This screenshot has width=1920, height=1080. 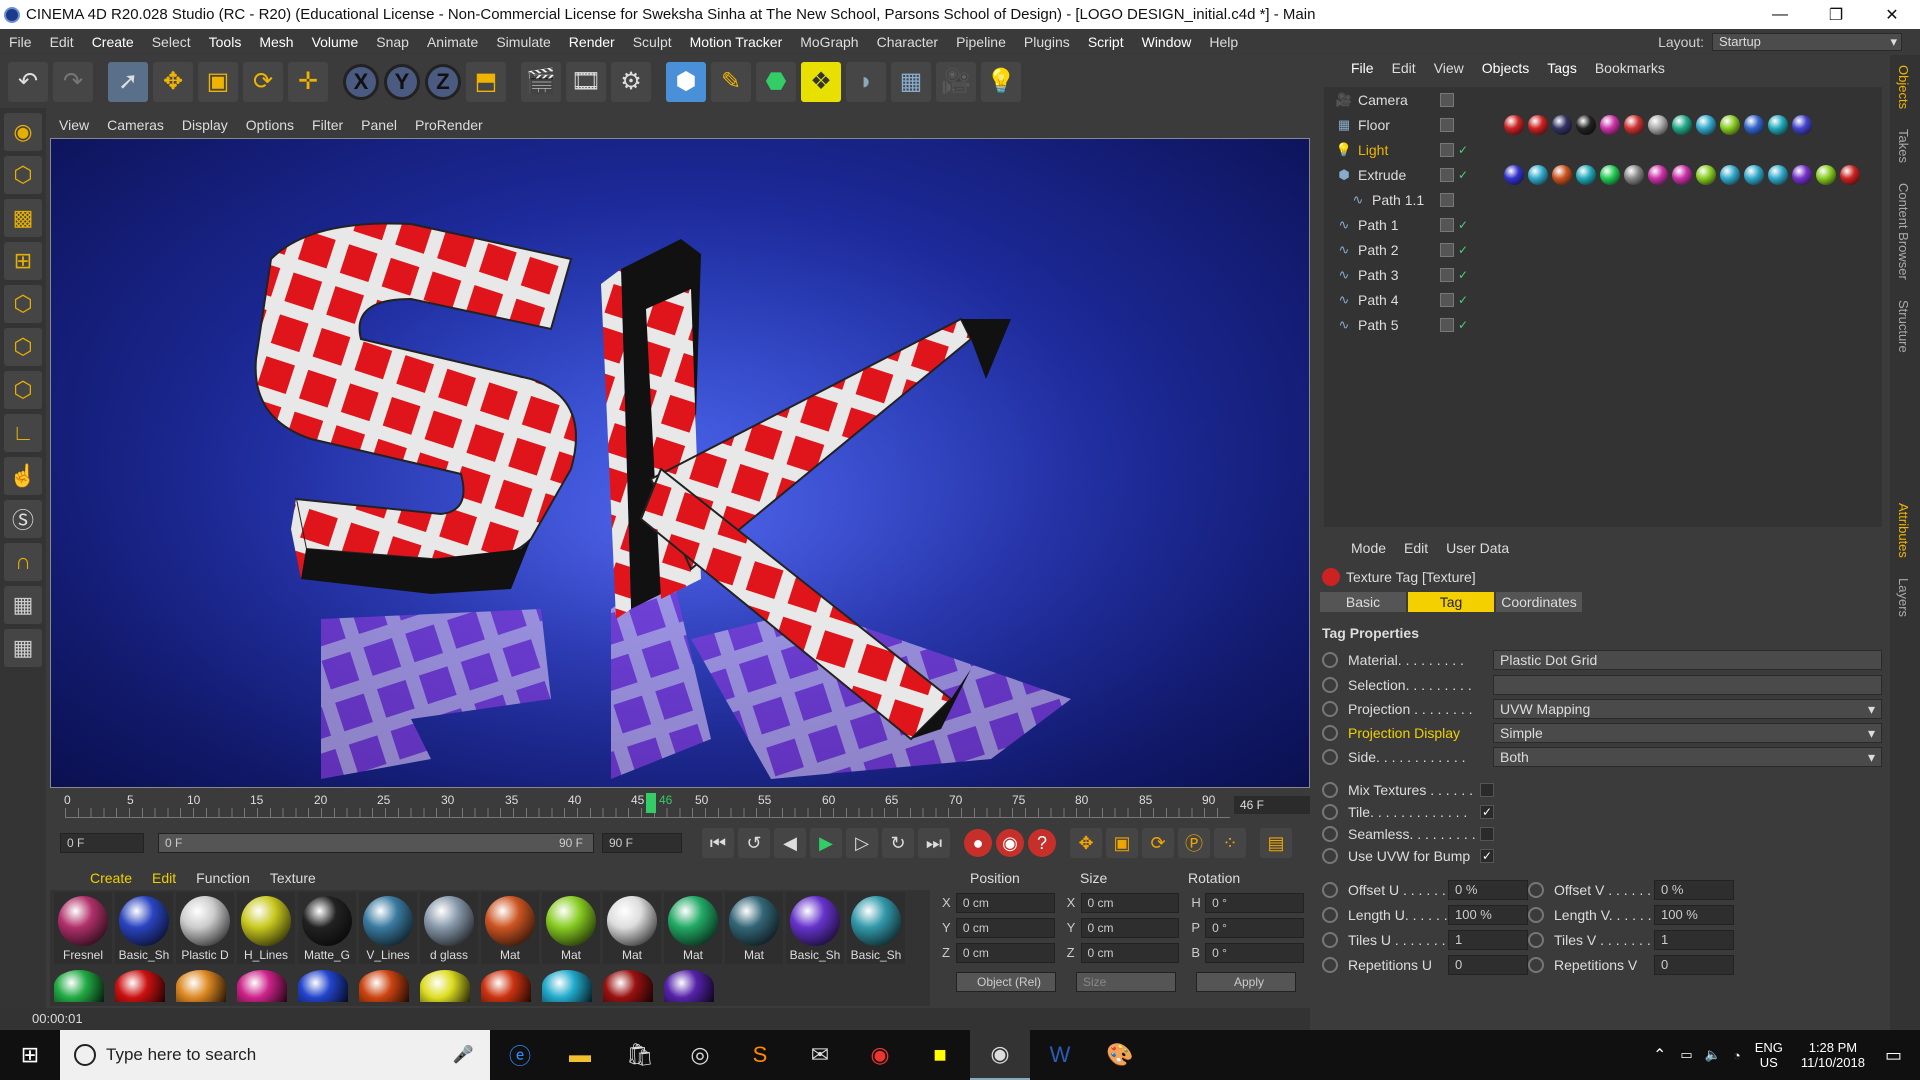 I want to click on deformer-icon: ◗, so click(x=866, y=81).